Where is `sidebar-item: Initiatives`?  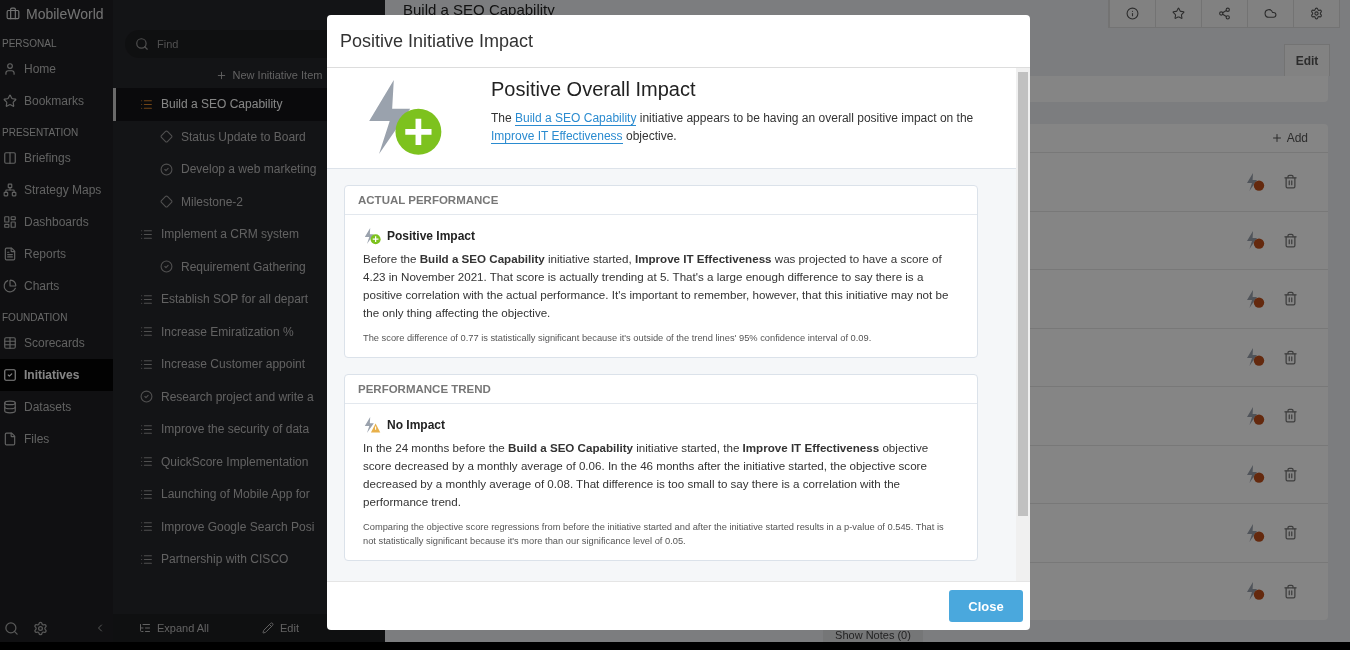
sidebar-item: Initiatives is located at coordinates (56, 375).